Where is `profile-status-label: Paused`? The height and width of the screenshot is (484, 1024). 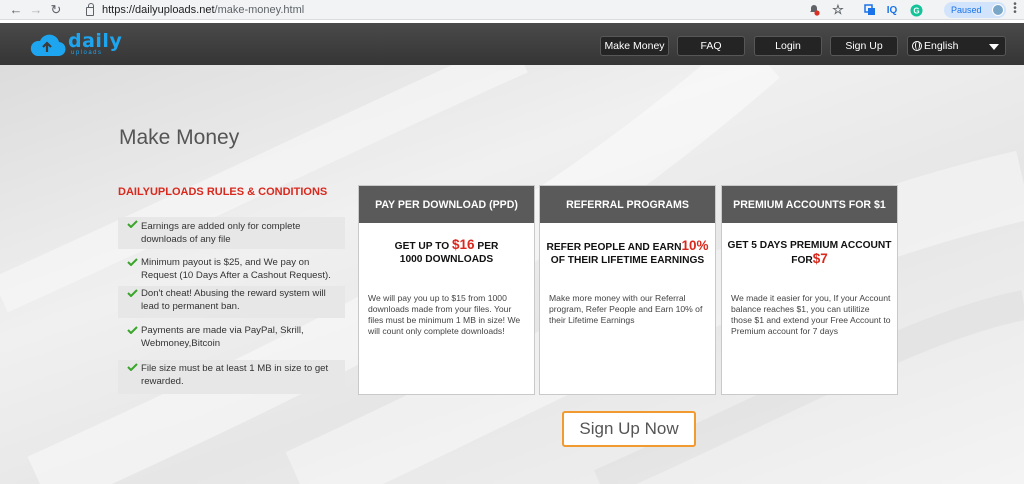
profile-status-label: Paused is located at coordinates (966, 10).